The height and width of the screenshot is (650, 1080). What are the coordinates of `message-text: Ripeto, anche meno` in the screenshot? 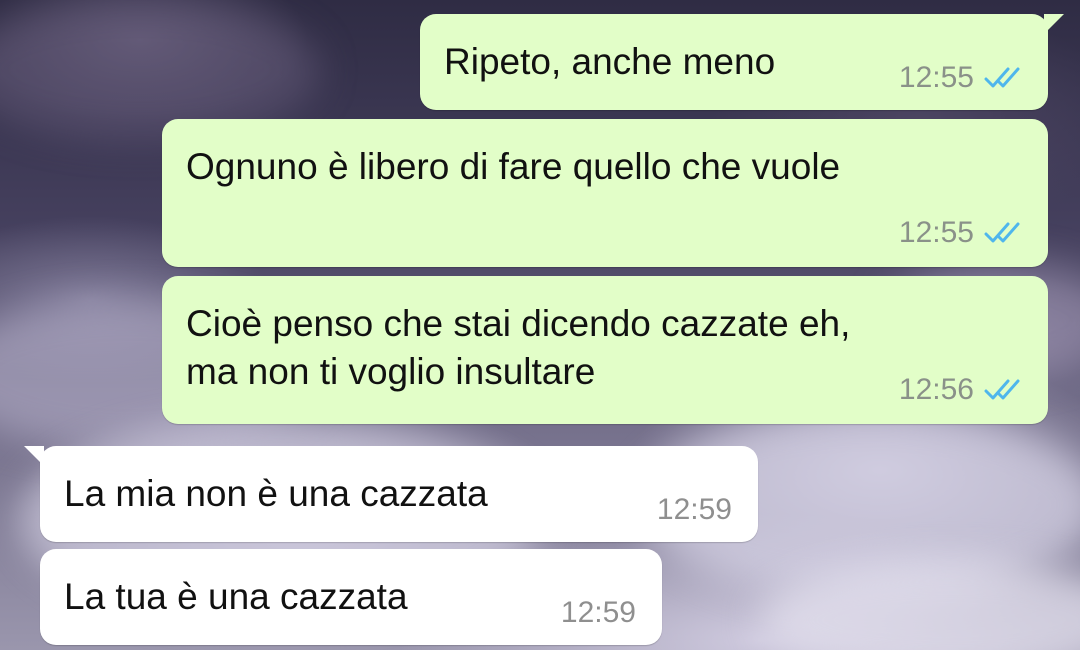 It's located at (610, 61).